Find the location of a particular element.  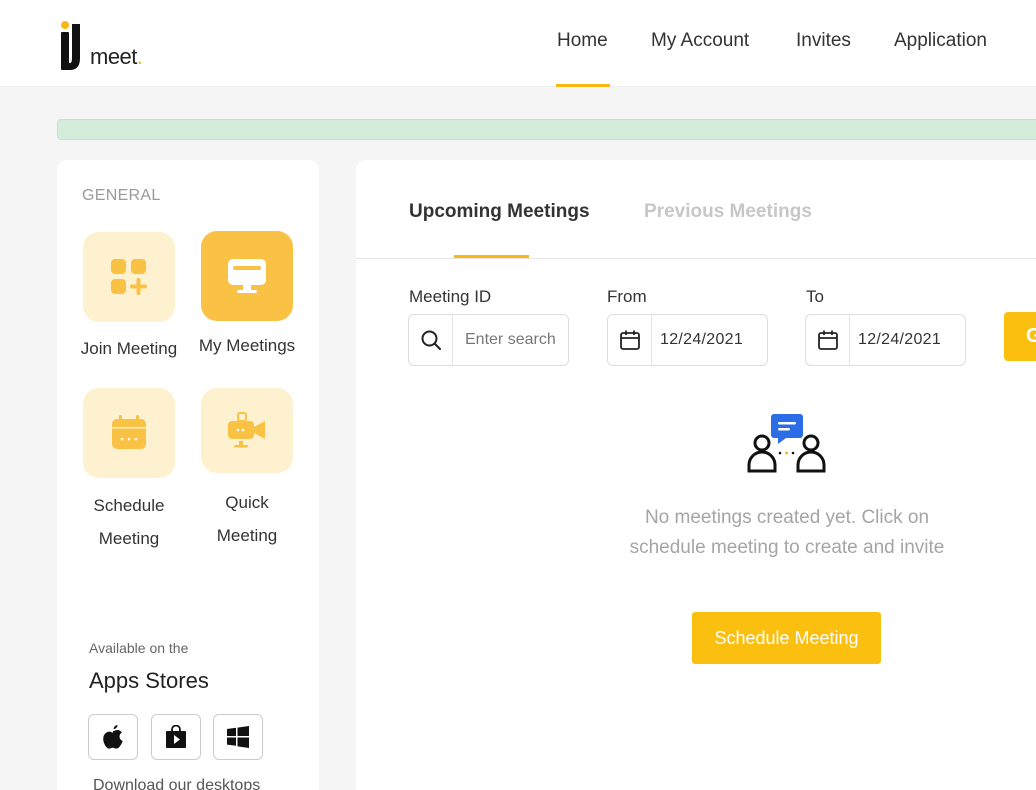

join-meeting-tile is located at coordinates (129, 277).